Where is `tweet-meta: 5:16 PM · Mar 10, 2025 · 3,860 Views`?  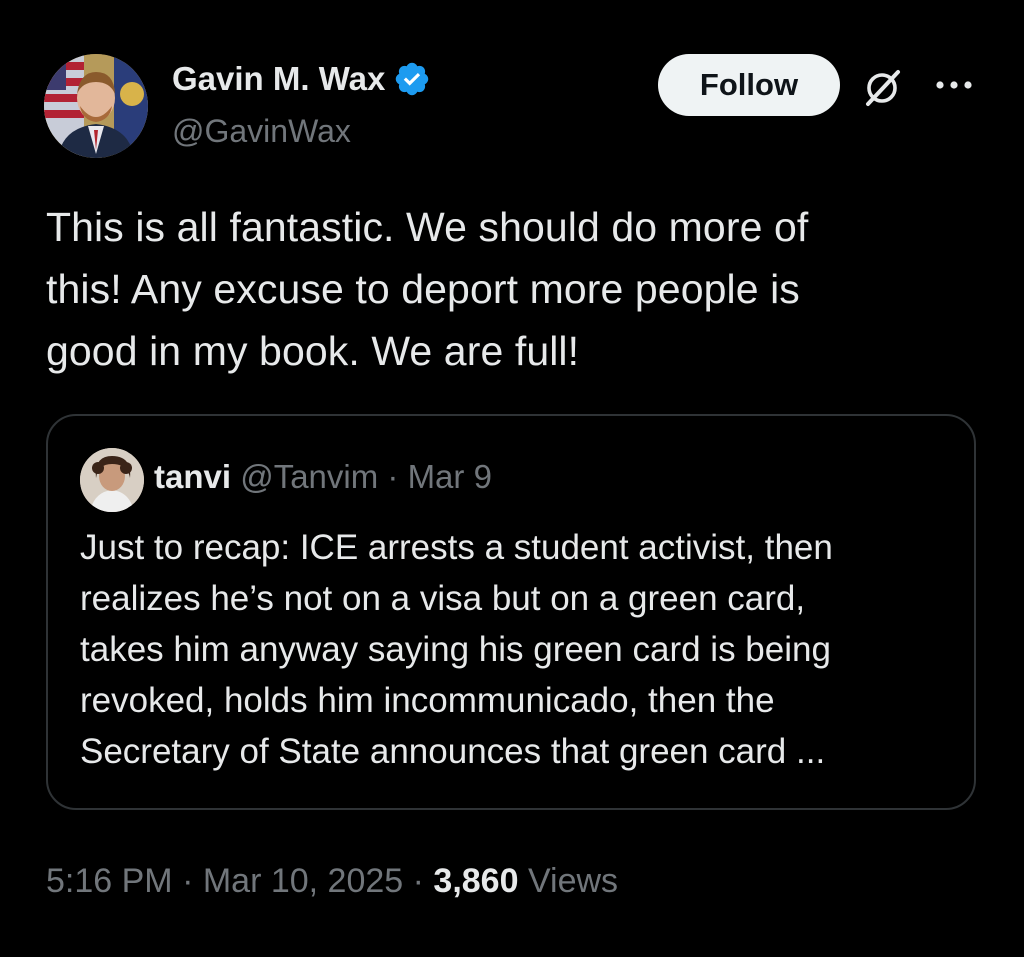
tweet-meta: 5:16 PM · Mar 10, 2025 · 3,860 Views is located at coordinates (332, 881).